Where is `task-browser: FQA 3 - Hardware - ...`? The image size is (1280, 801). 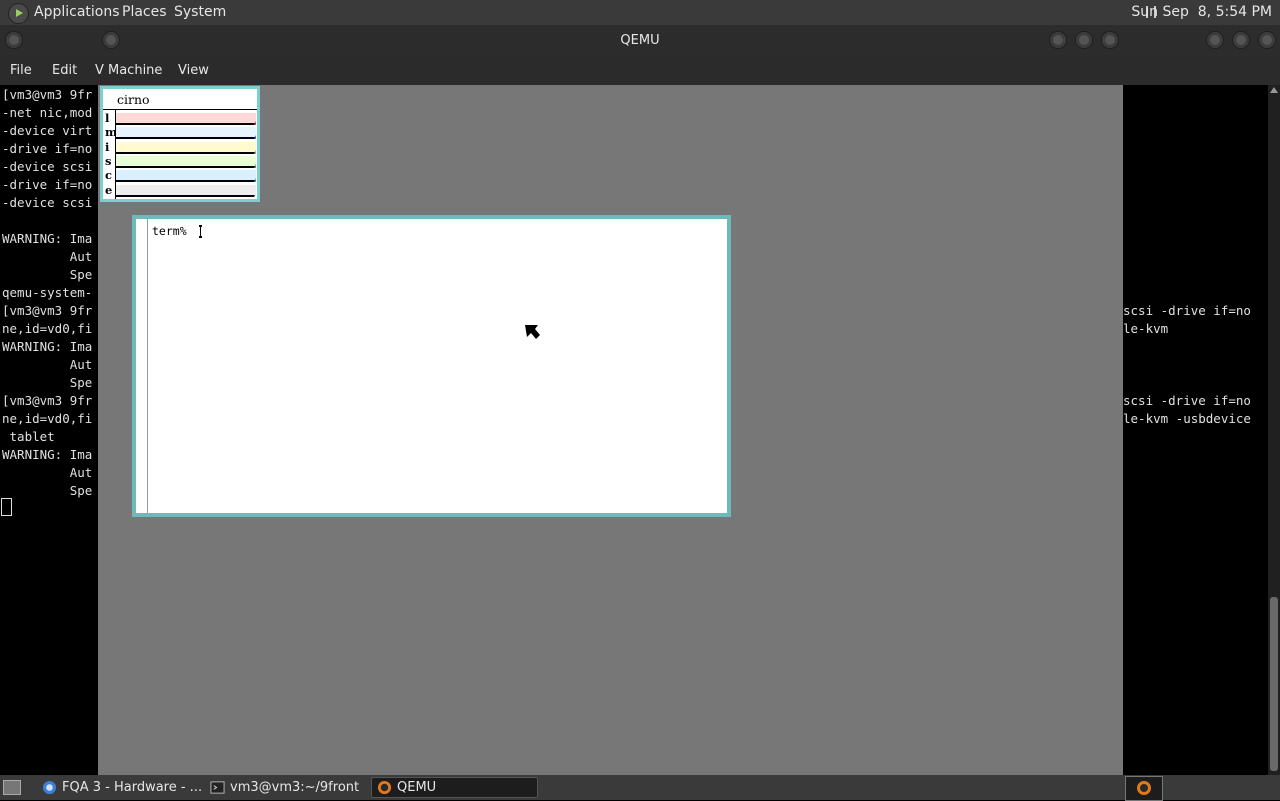 task-browser: FQA 3 - Hardware - ... is located at coordinates (119, 787).